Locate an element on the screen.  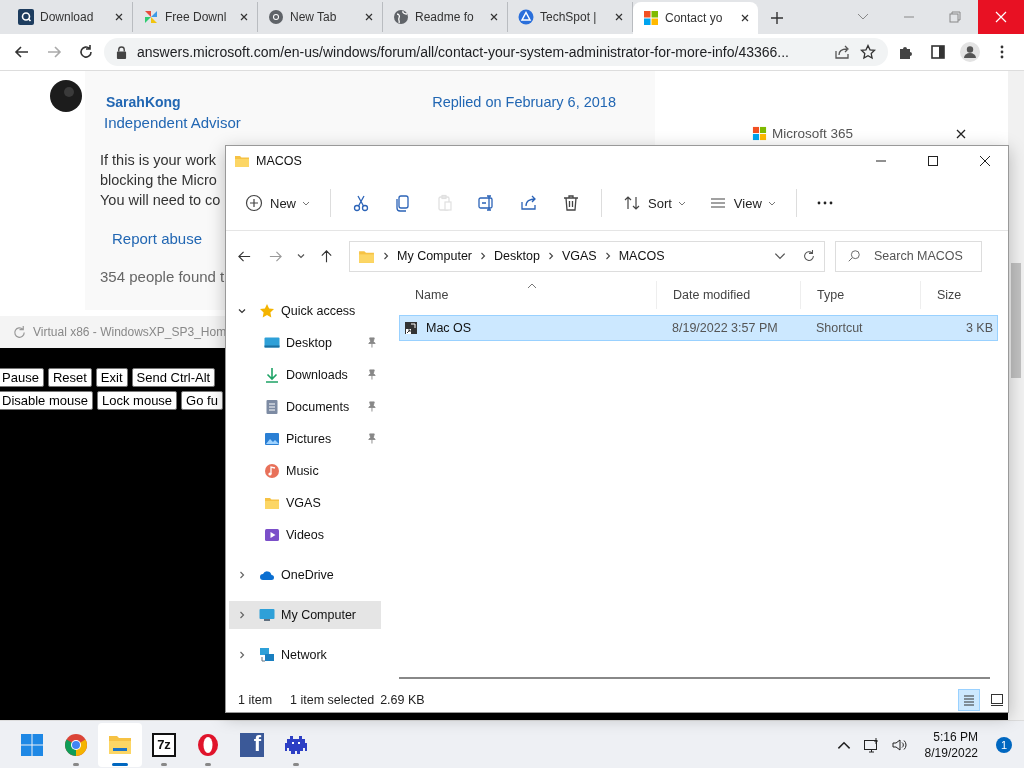
browser-tab: Readme fo is located at coordinates (445, 17).